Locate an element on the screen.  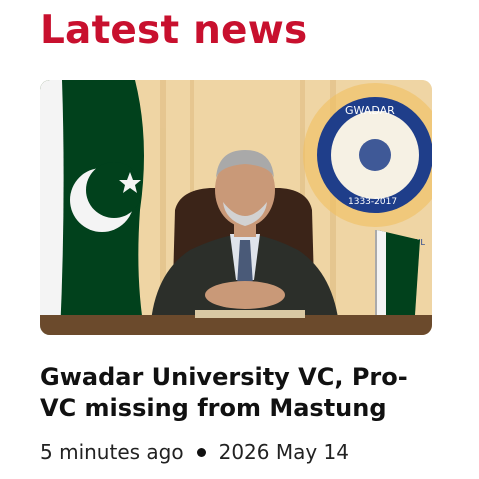
section-title: Latest news is located at coordinates (174, 30).